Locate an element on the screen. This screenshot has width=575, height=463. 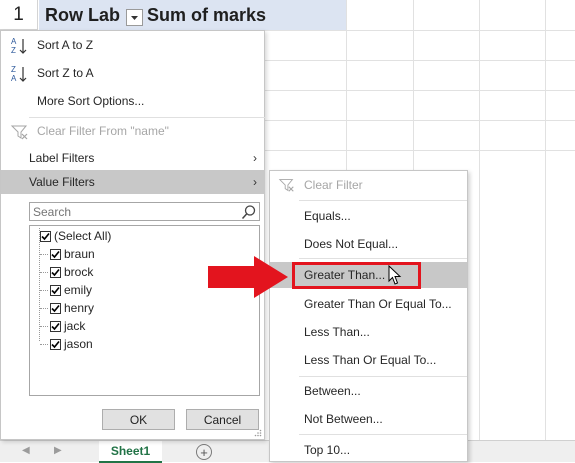
list-item-jack: jack is located at coordinates (67, 326).